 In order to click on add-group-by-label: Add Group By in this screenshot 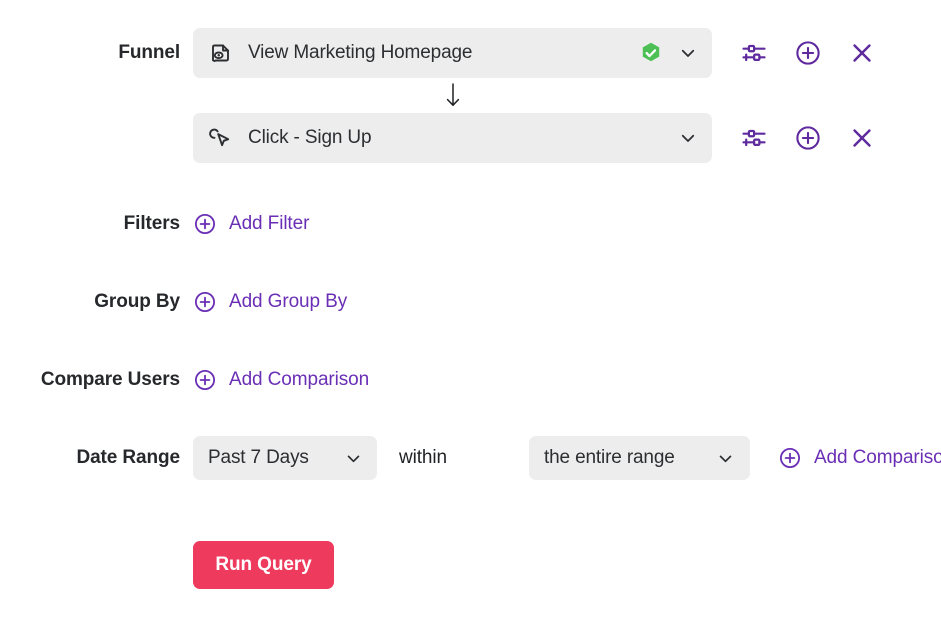, I will do `click(288, 301)`.